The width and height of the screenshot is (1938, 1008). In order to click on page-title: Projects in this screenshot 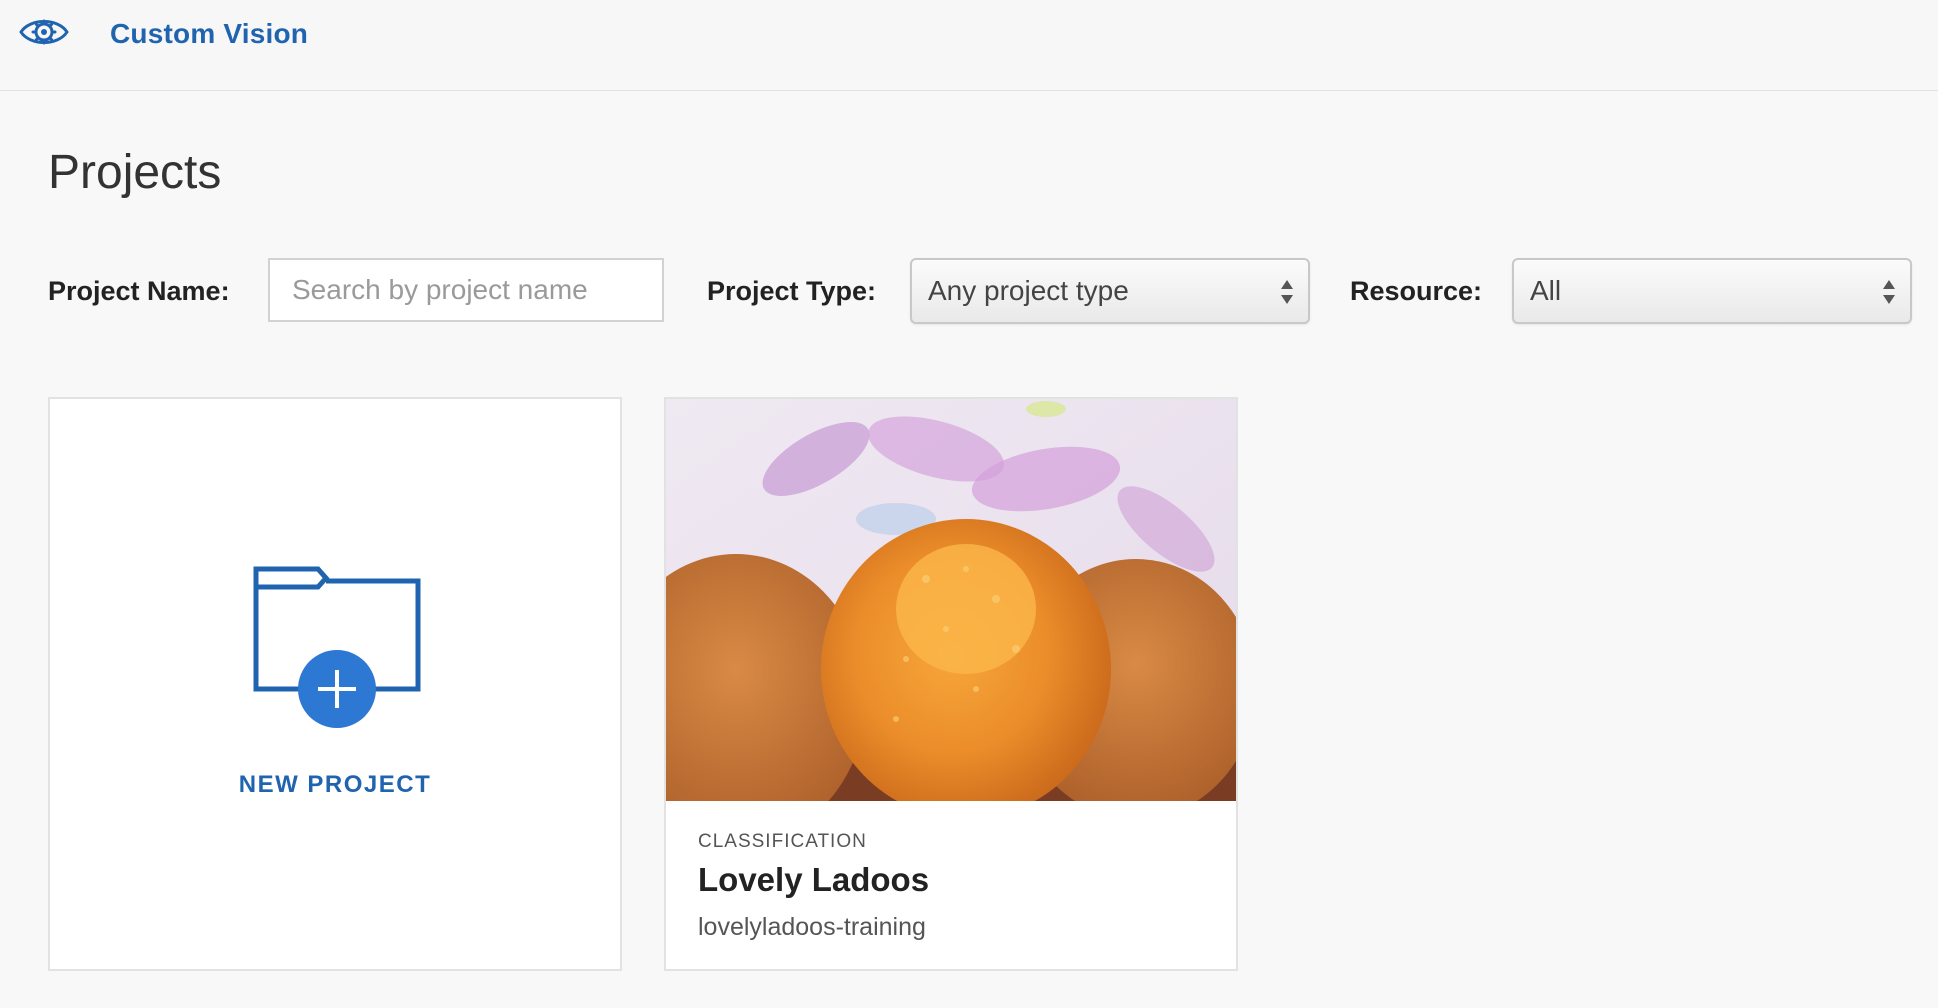, I will do `click(135, 172)`.